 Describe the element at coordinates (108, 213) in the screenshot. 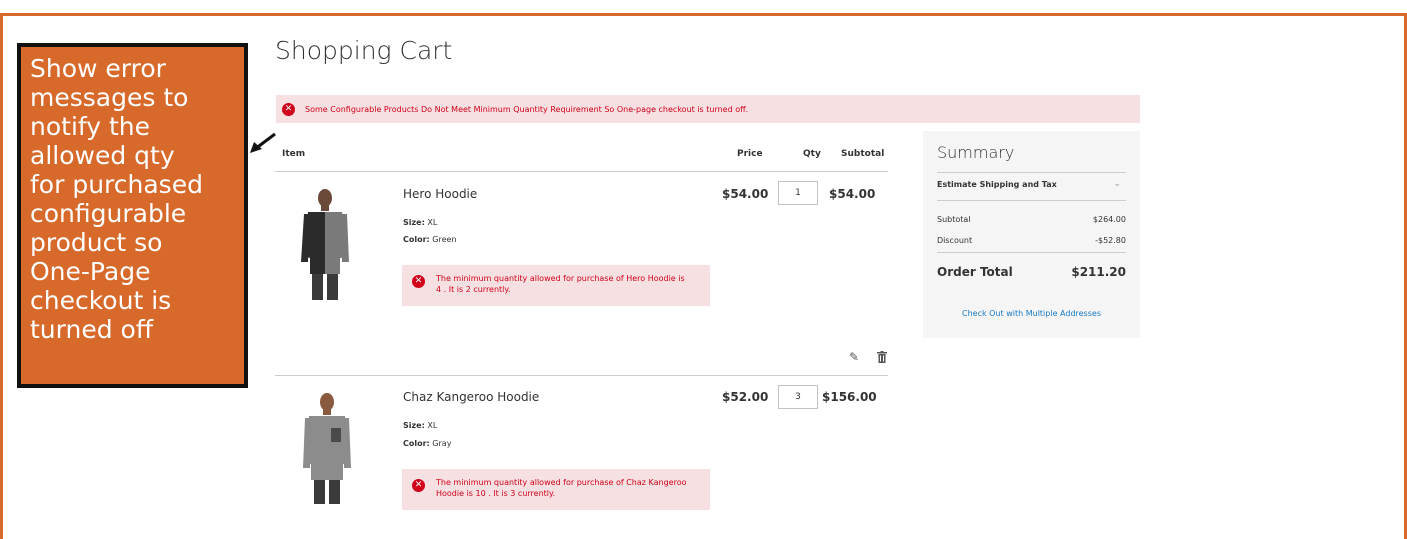

I see `callout-line: configurable` at that location.